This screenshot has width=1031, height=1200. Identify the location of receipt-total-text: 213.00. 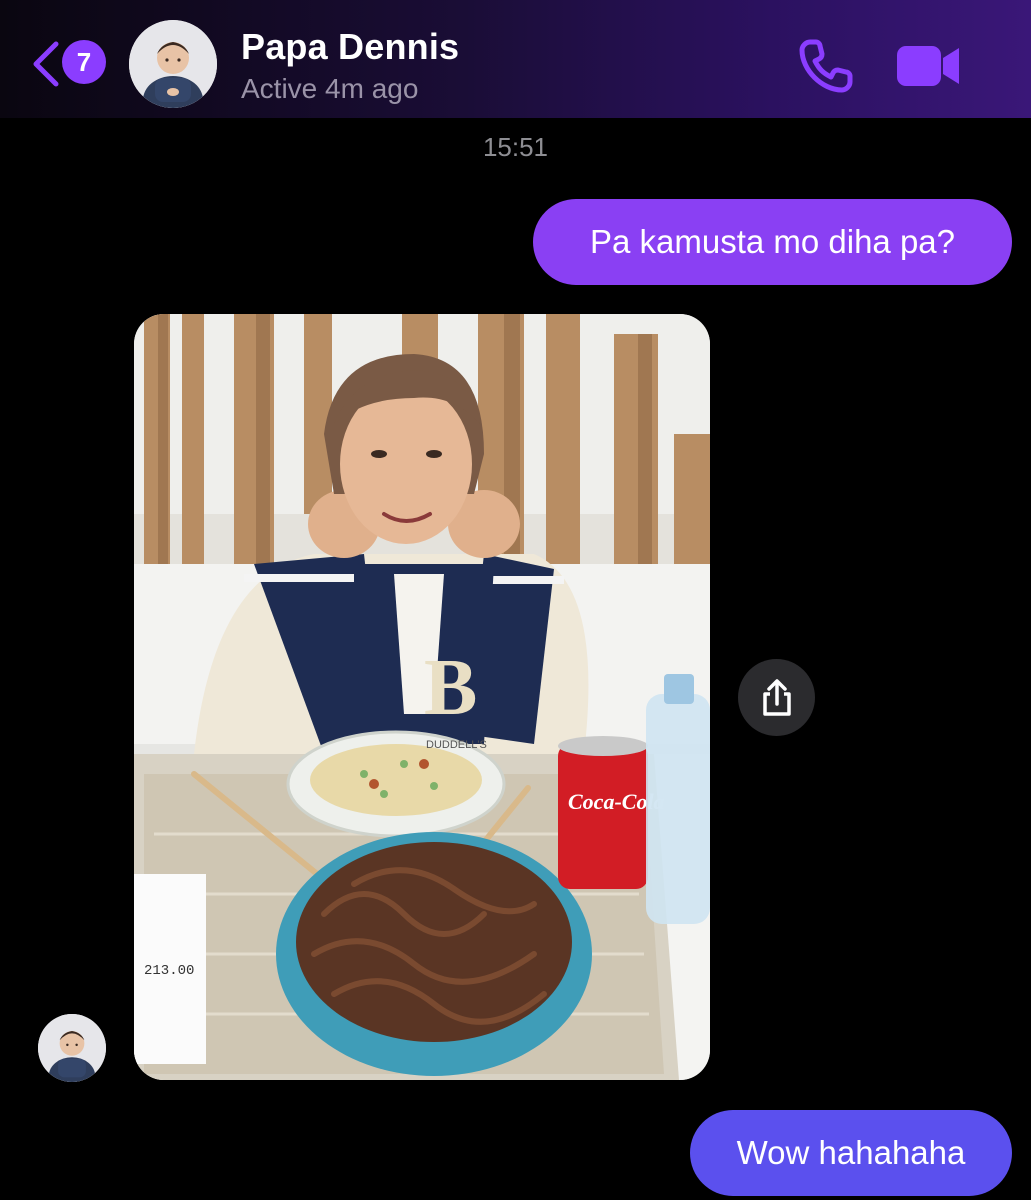
(169, 971).